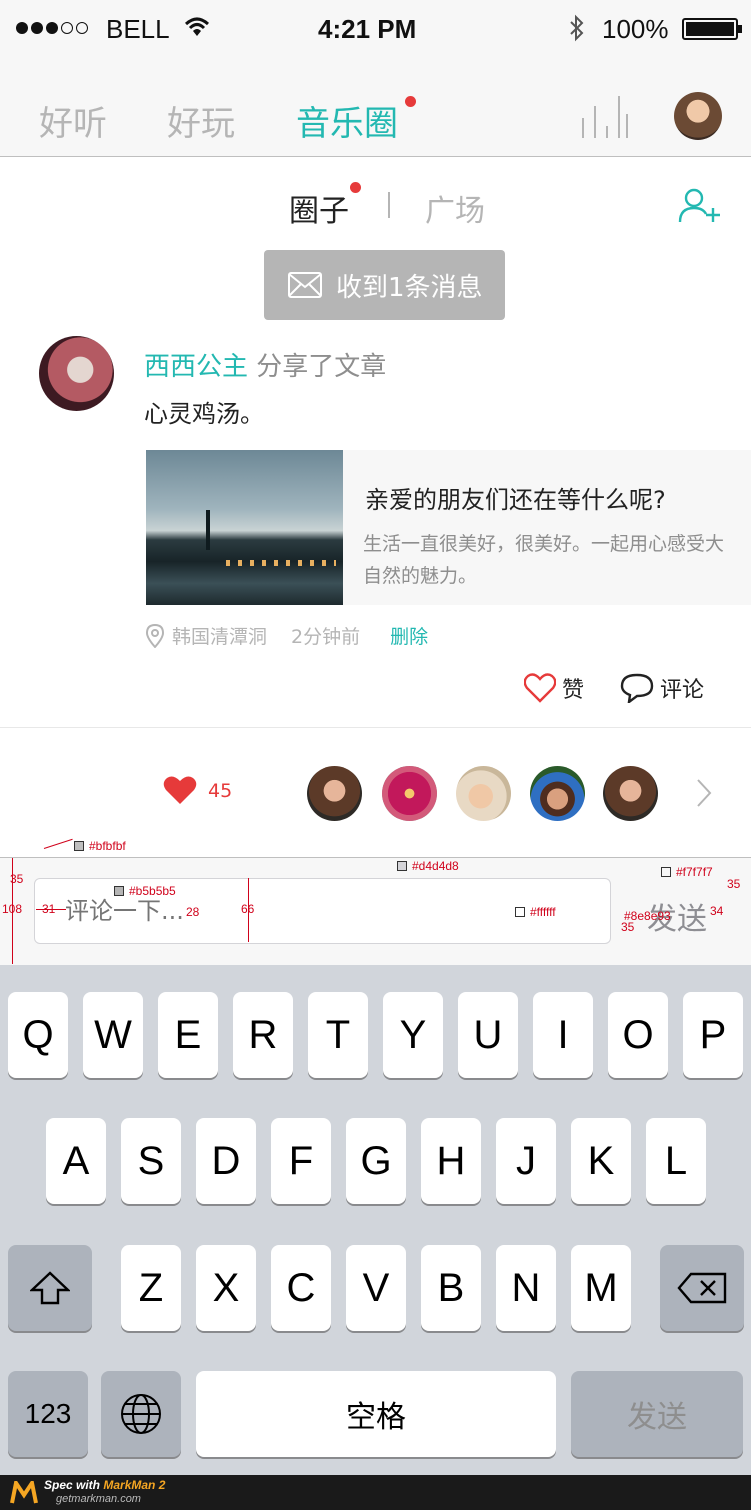  I want to click on post-author-avatar, so click(76, 373).